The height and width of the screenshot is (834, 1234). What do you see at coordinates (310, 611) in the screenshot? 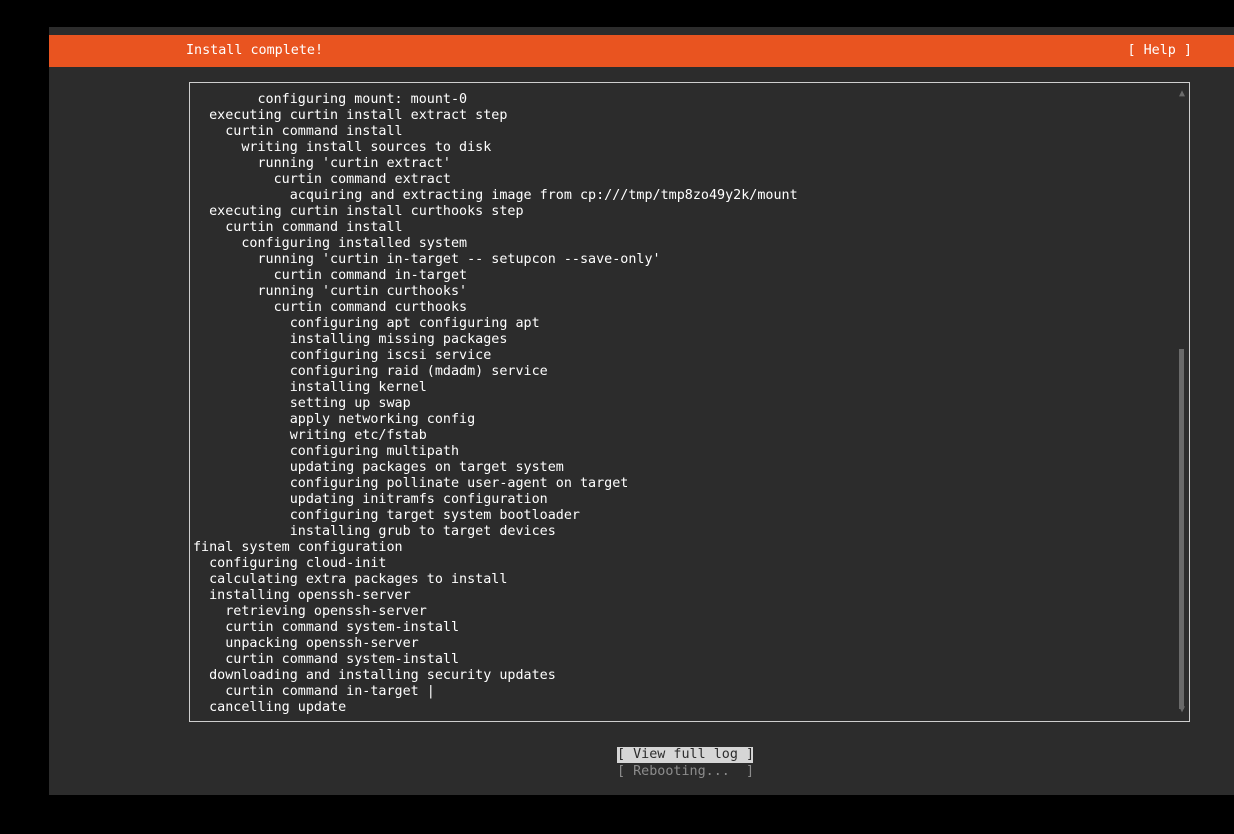
I see `log-line: retrieving openssh-server` at bounding box center [310, 611].